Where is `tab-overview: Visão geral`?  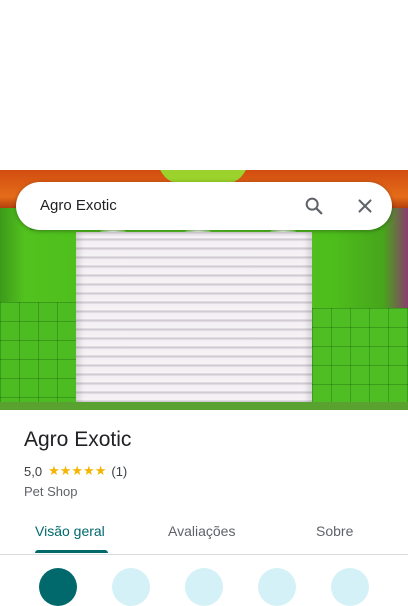 tab-overview: Visão geral is located at coordinates (70, 531).